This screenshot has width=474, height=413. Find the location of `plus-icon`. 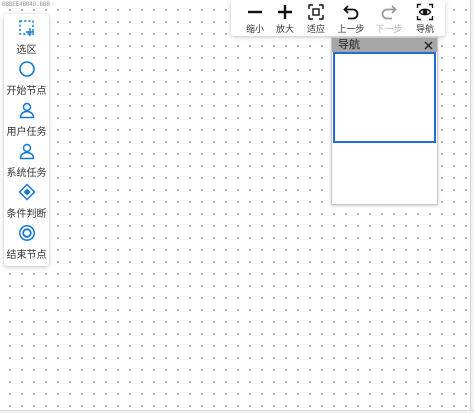

plus-icon is located at coordinates (285, 12).